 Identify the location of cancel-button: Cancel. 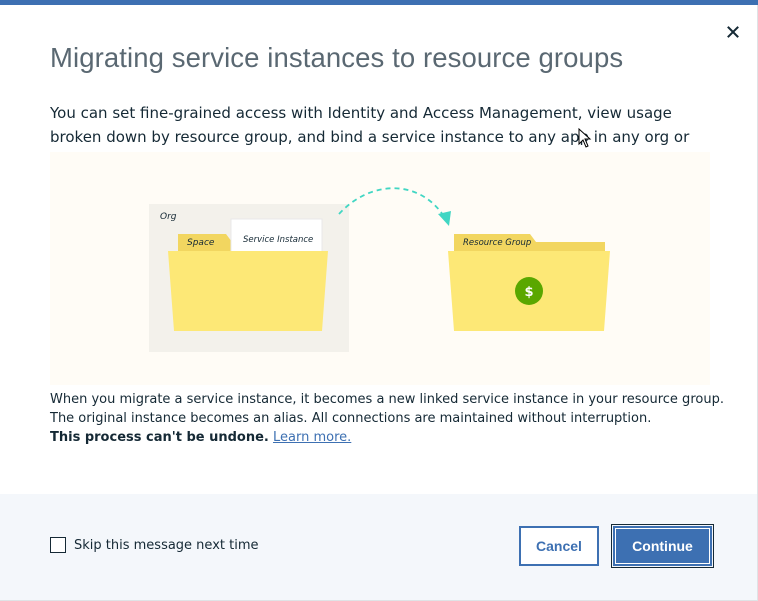
(559, 546).